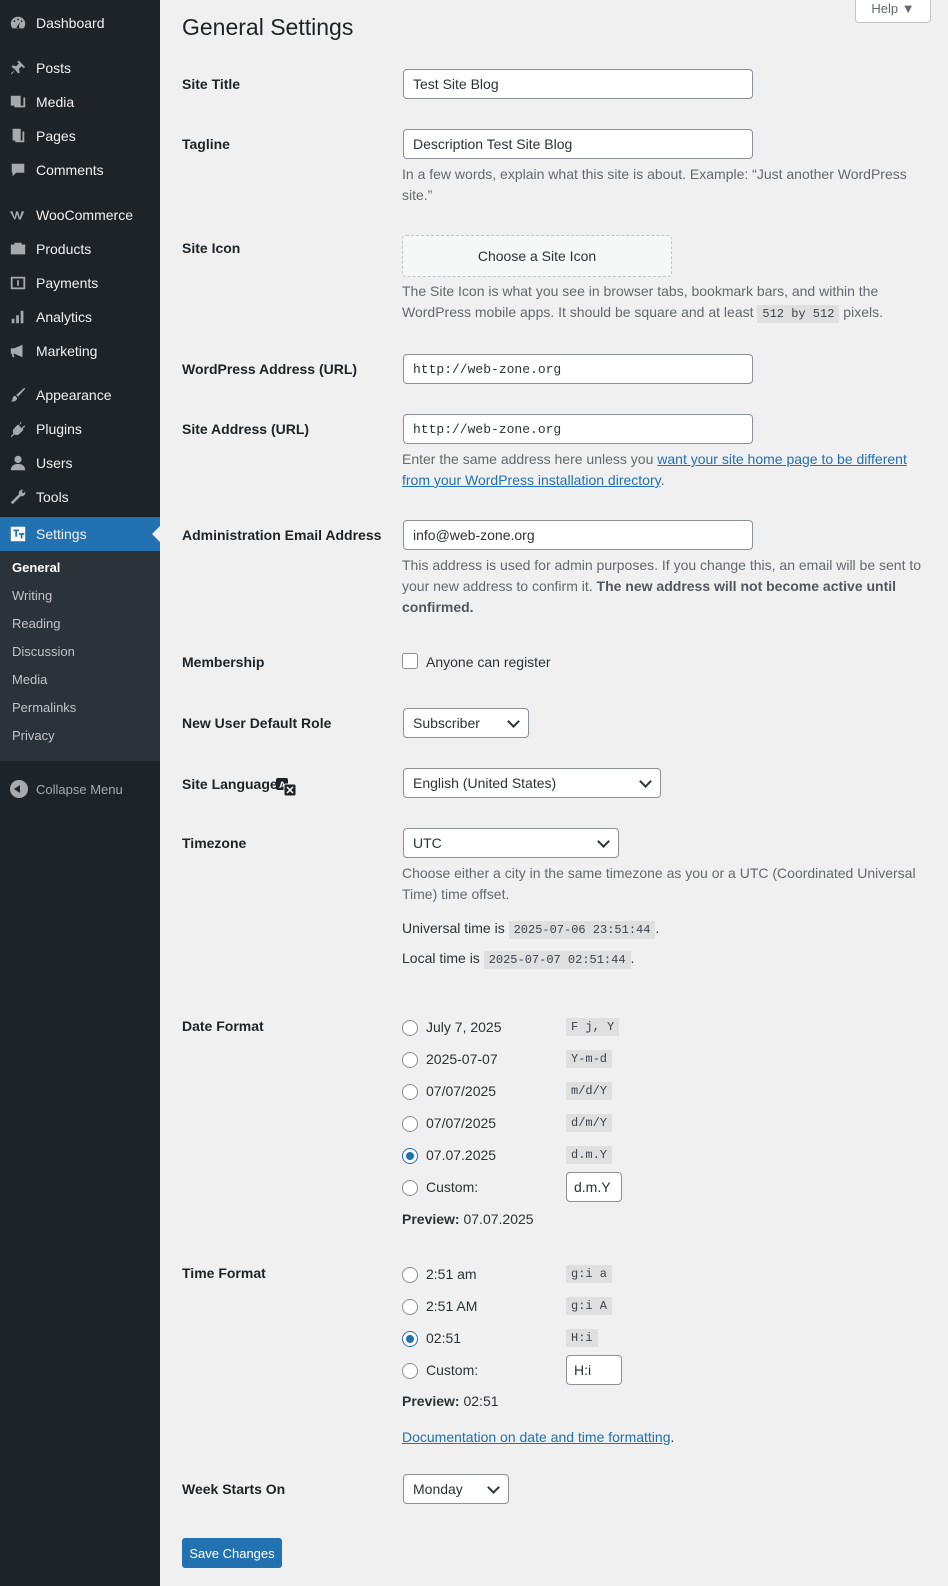  I want to click on time-format-custom-radio, so click(410, 1371).